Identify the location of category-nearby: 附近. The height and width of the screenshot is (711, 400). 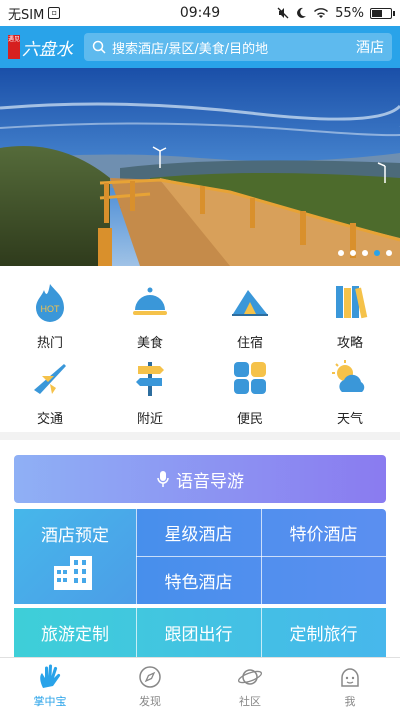
(150, 390).